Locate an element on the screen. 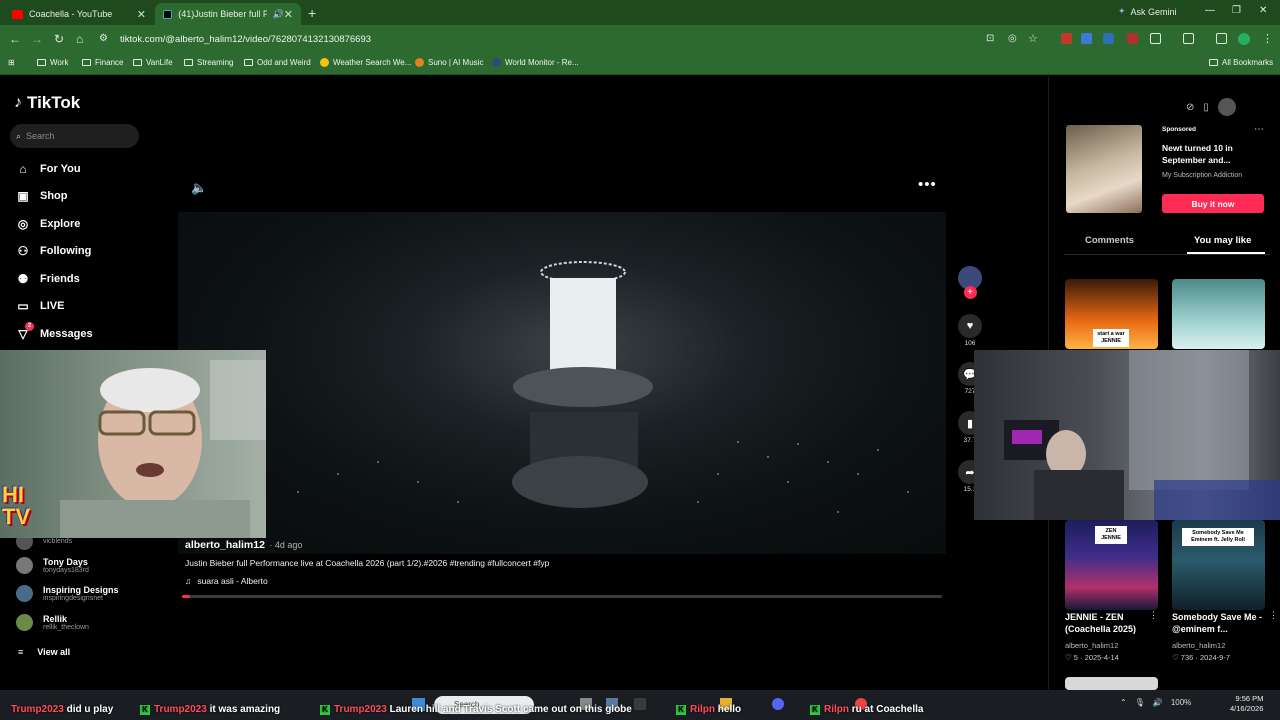 This screenshot has width=1280, height=720. extensions-puzzle-icon is located at coordinates (1155, 38).